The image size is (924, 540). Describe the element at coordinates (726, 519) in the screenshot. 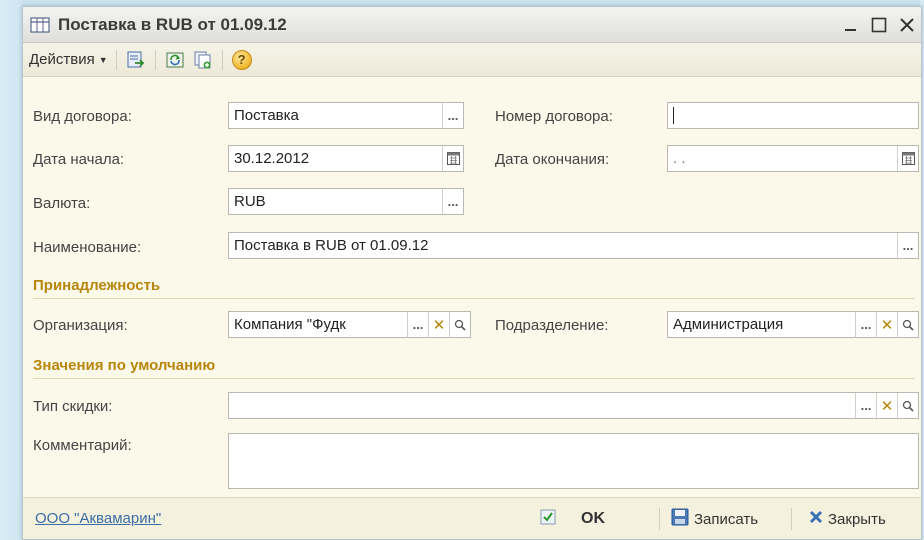

I see `save-label: Записать` at that location.